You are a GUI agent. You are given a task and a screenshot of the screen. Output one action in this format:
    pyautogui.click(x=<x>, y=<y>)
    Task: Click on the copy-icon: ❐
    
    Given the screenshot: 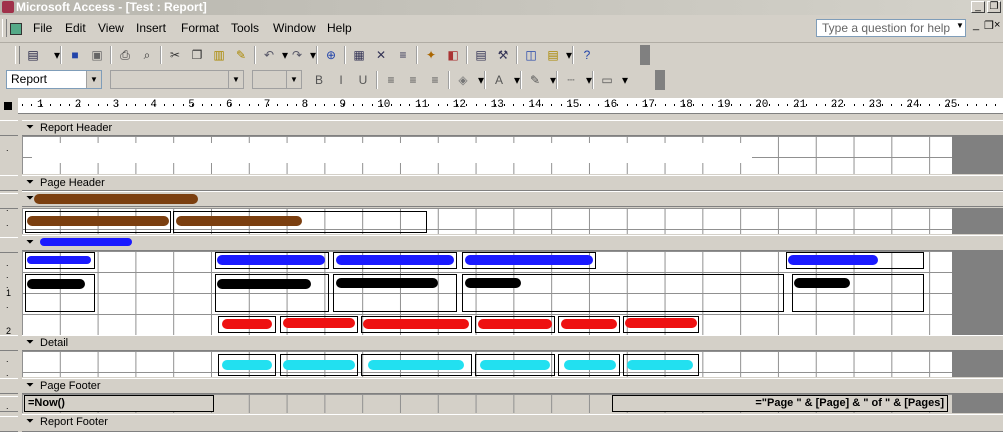 What is the action you would take?
    pyautogui.click(x=197, y=55)
    